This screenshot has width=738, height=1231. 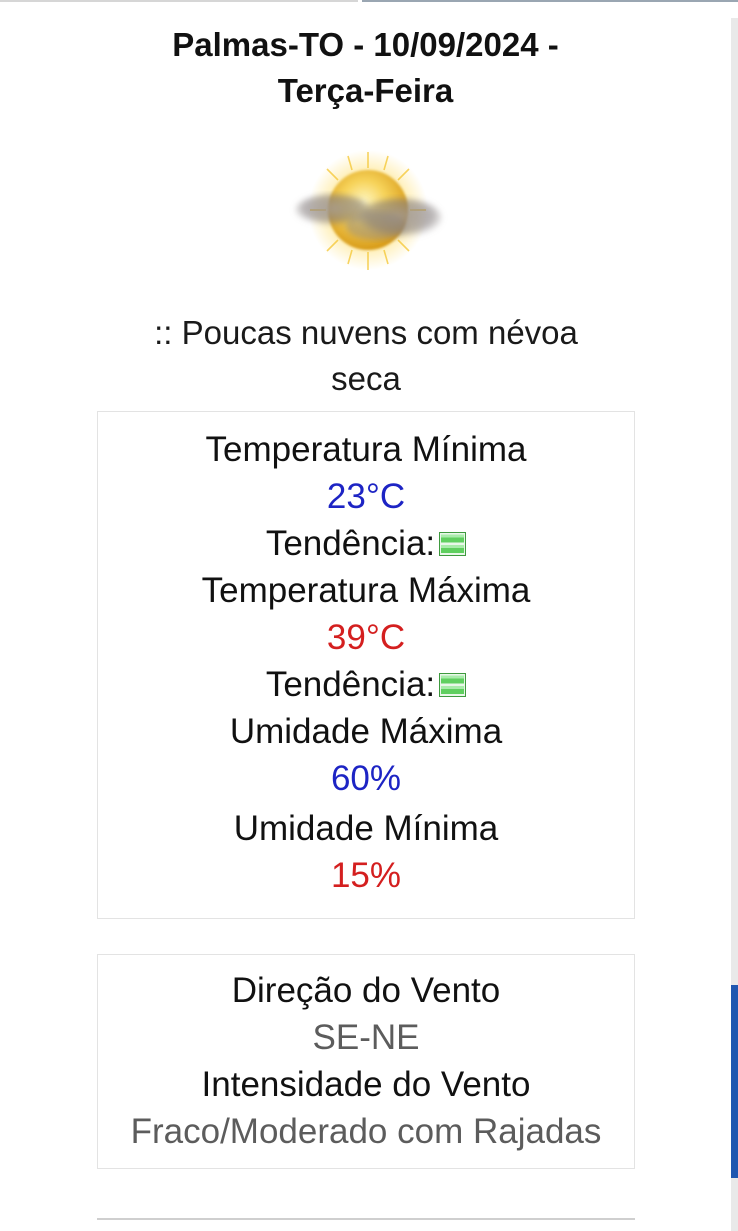 What do you see at coordinates (179, 1) in the screenshot?
I see `top-divider-left` at bounding box center [179, 1].